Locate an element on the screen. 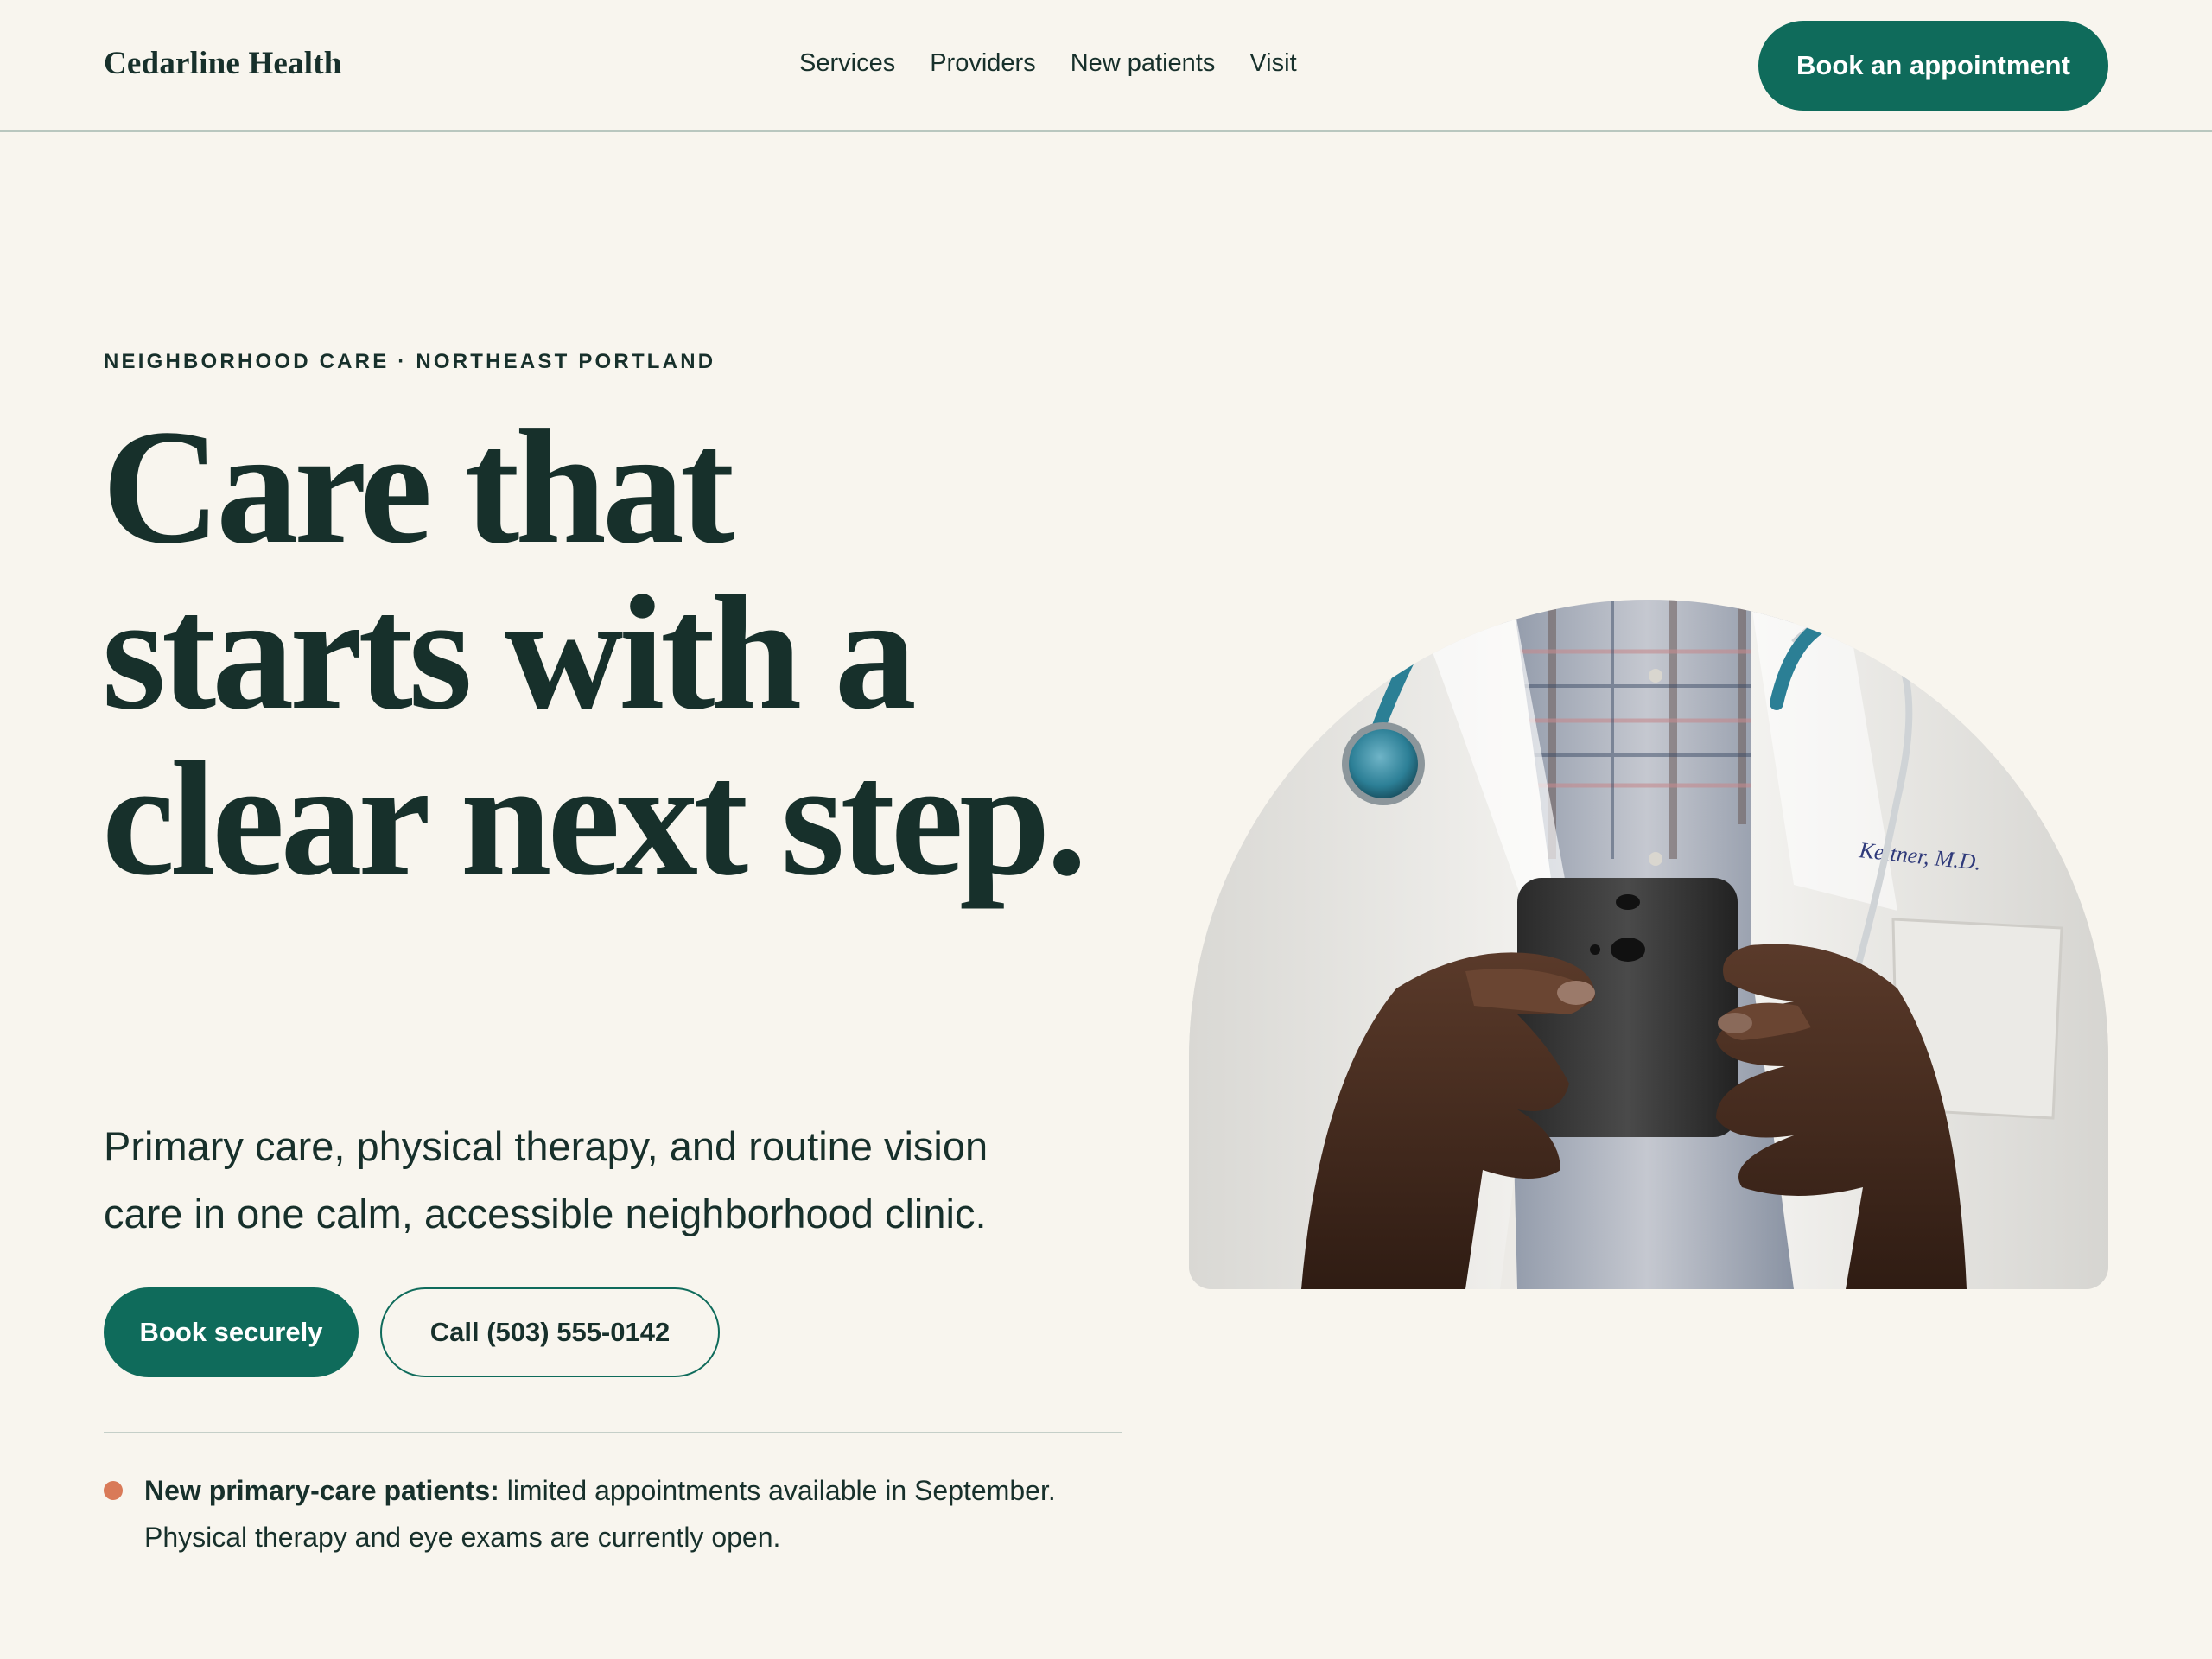  hero-divider is located at coordinates (613, 1432).